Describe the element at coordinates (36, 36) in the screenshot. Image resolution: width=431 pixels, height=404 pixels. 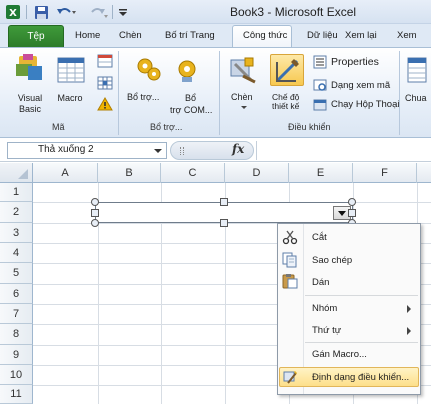
I see `tab-file: Tệp` at that location.